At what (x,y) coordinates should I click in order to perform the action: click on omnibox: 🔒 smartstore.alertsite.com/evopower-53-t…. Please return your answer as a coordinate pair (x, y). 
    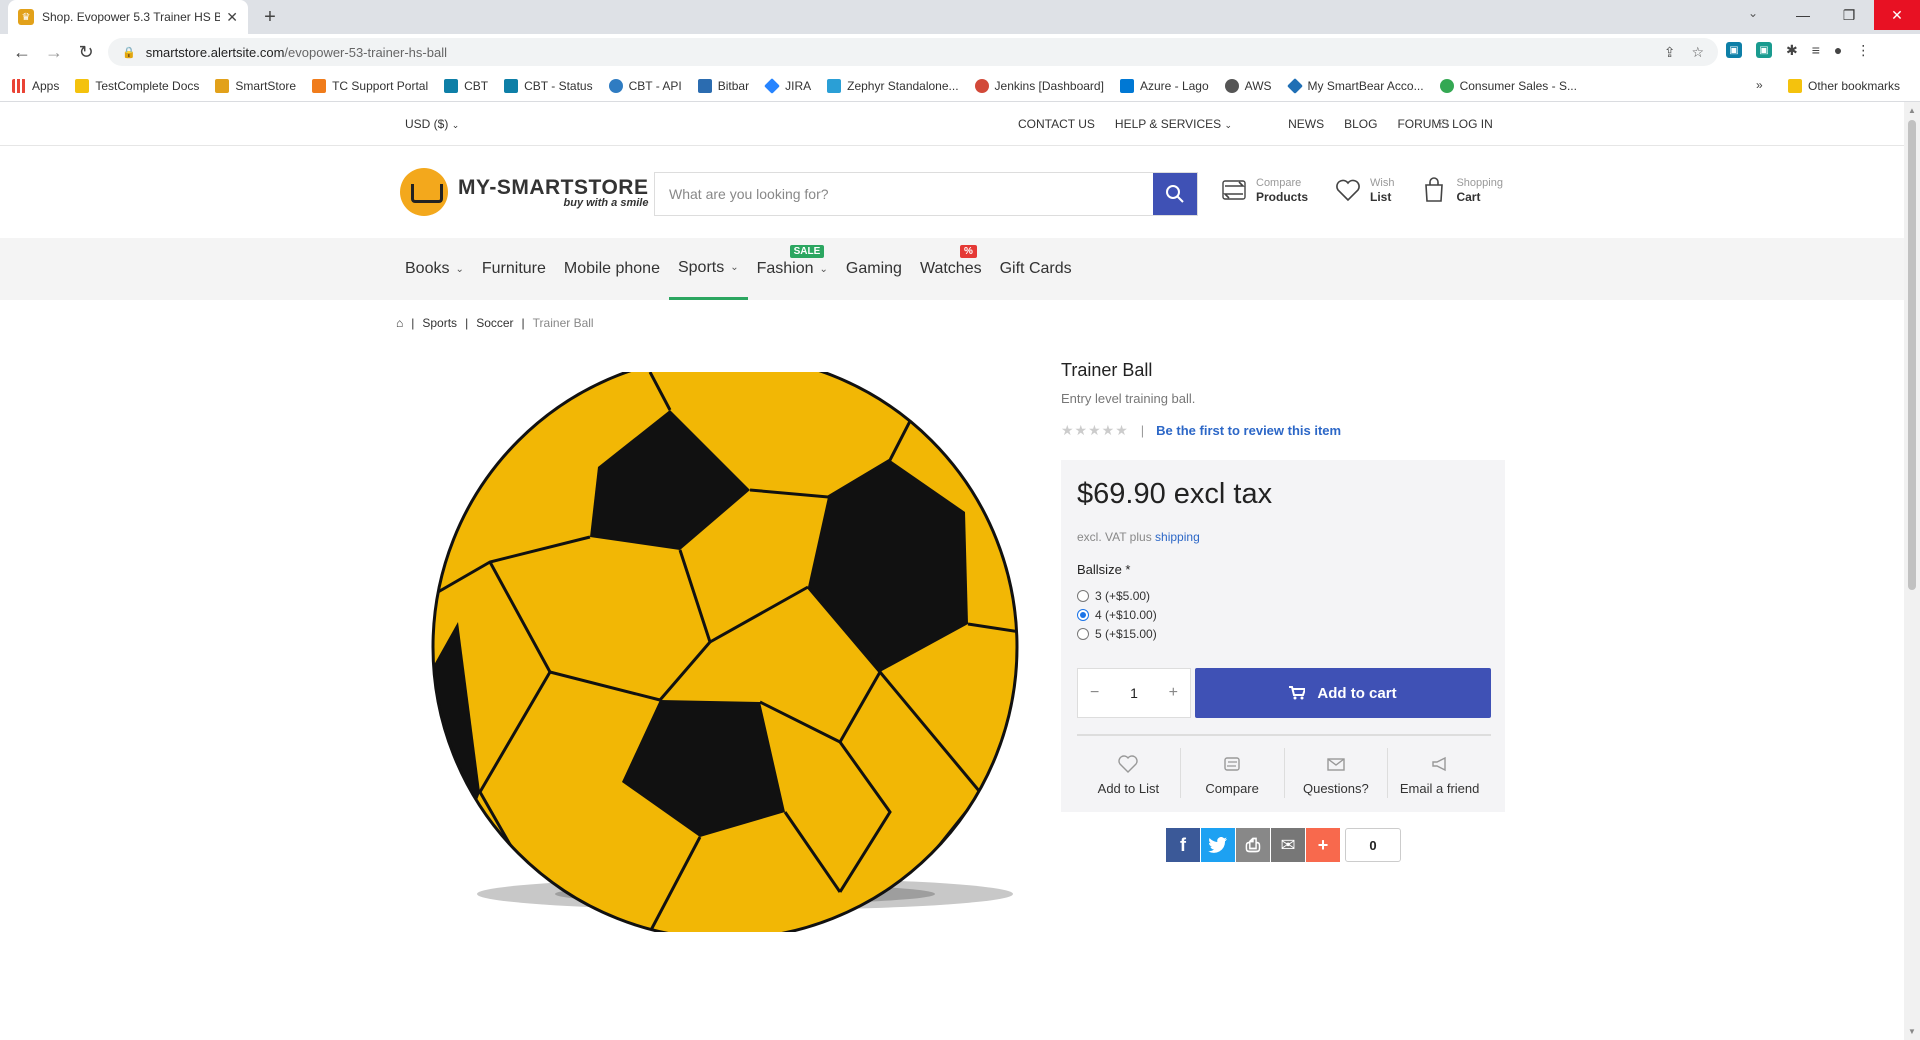
    Looking at the image, I should click on (913, 52).